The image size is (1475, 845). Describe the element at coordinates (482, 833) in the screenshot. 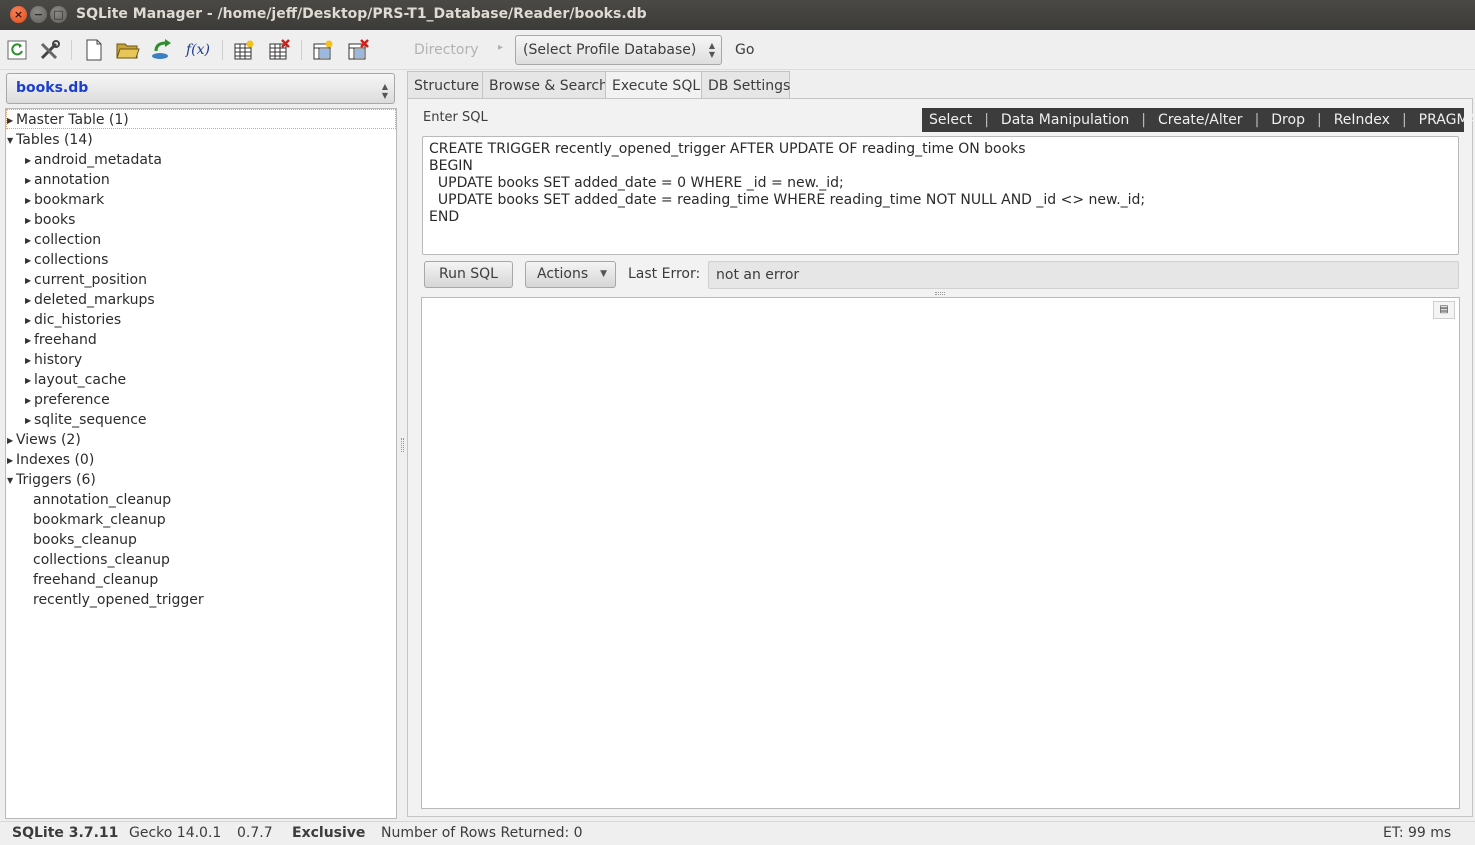

I see `rows-returned: Number of Rows Returned: 0` at that location.